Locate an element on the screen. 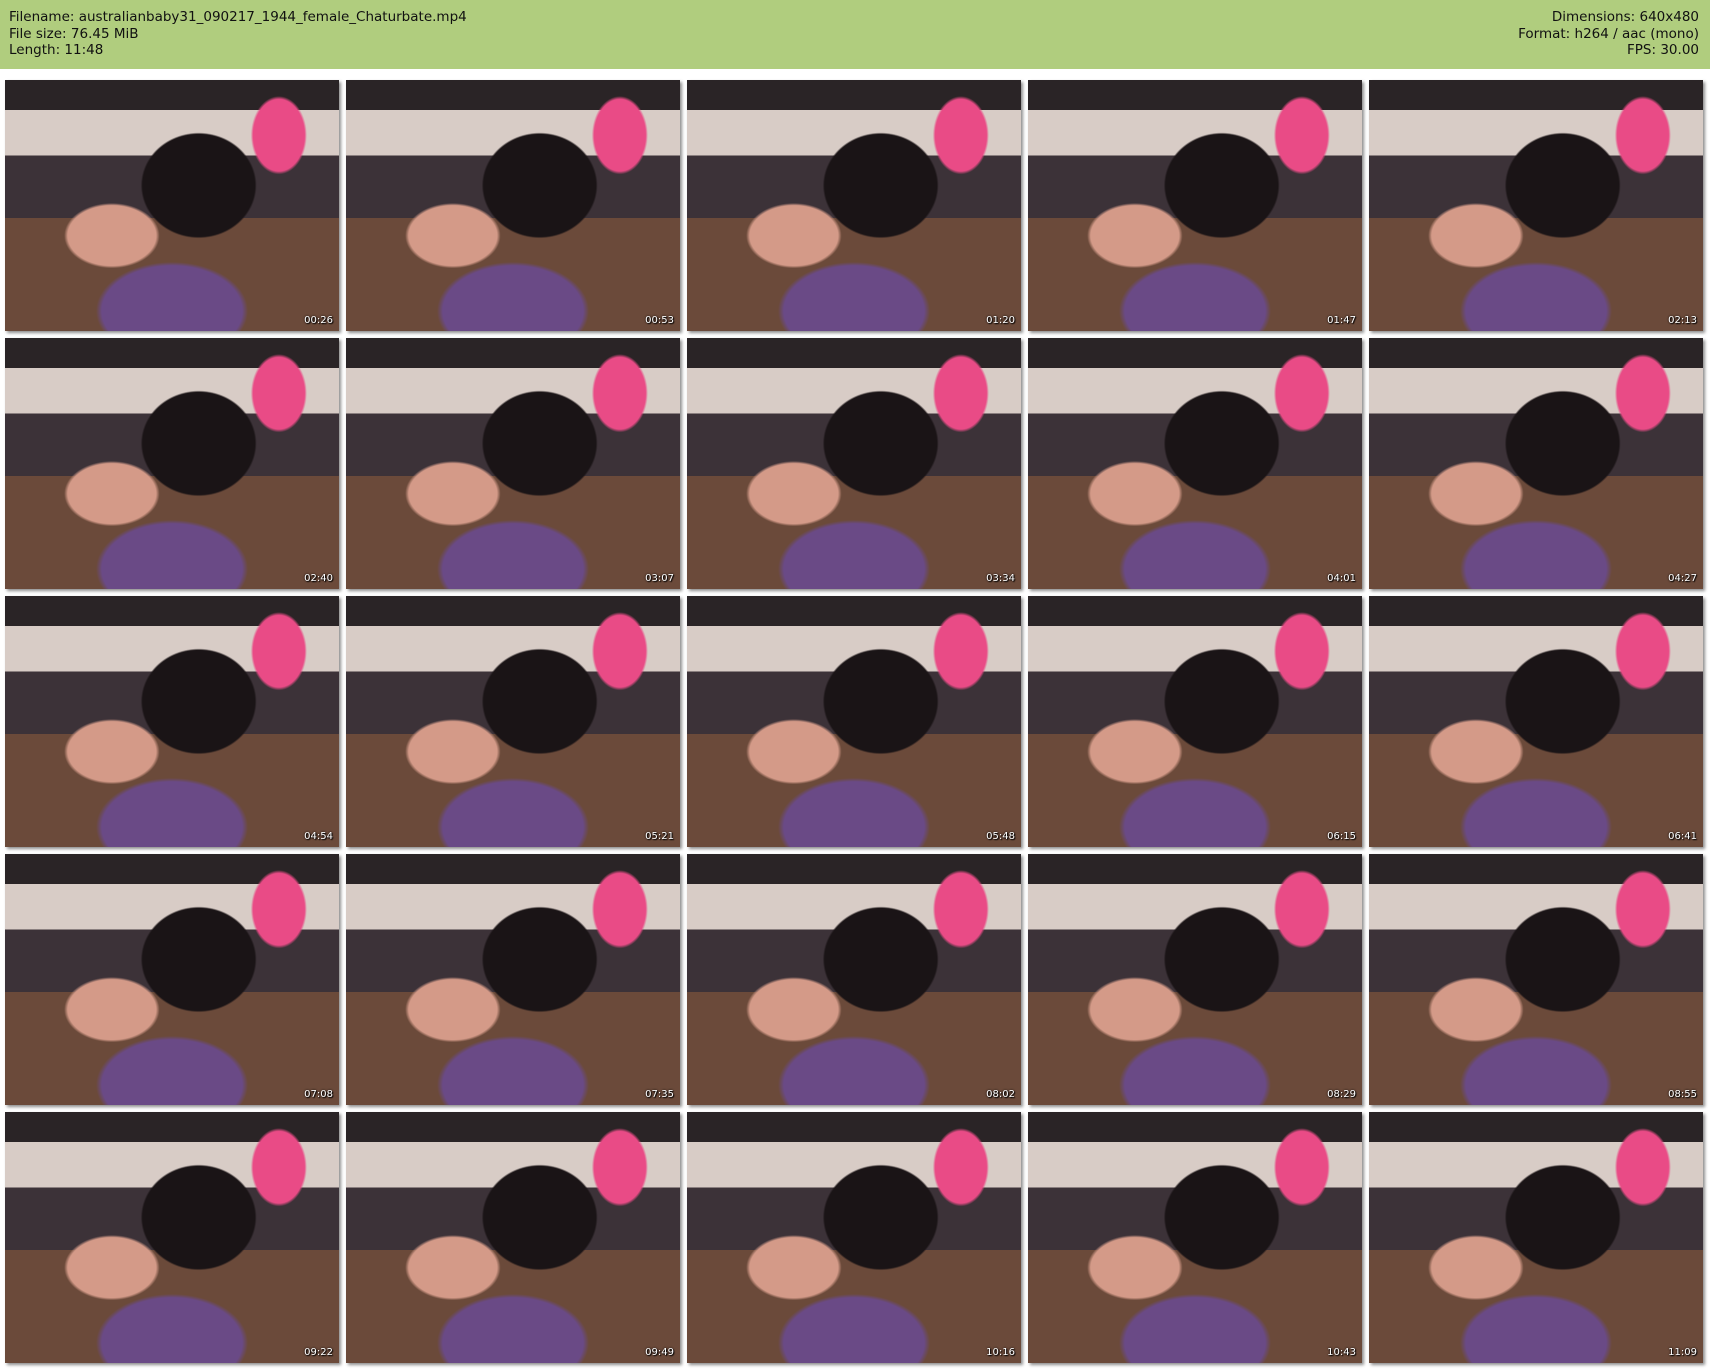 This screenshot has height=1370, width=1710. video-thumbnail: 05:48 is located at coordinates (854, 721).